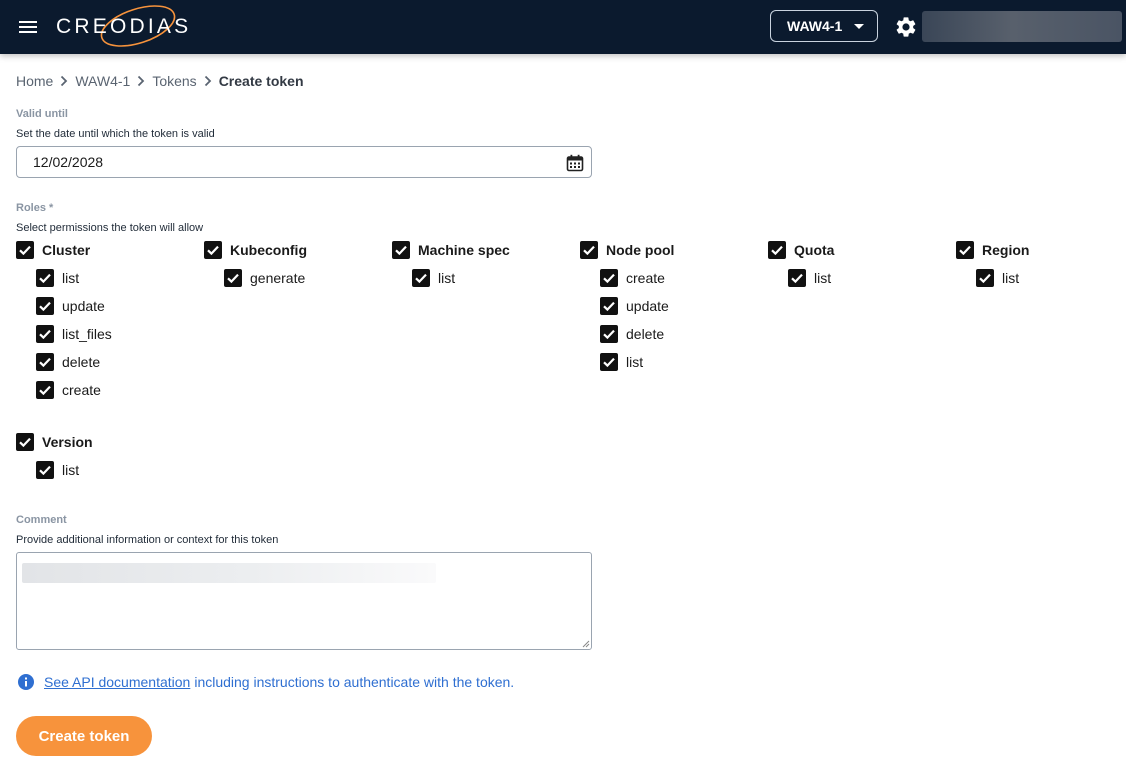  What do you see at coordinates (42, 114) in the screenshot?
I see `valid-until-label: Valid until` at bounding box center [42, 114].